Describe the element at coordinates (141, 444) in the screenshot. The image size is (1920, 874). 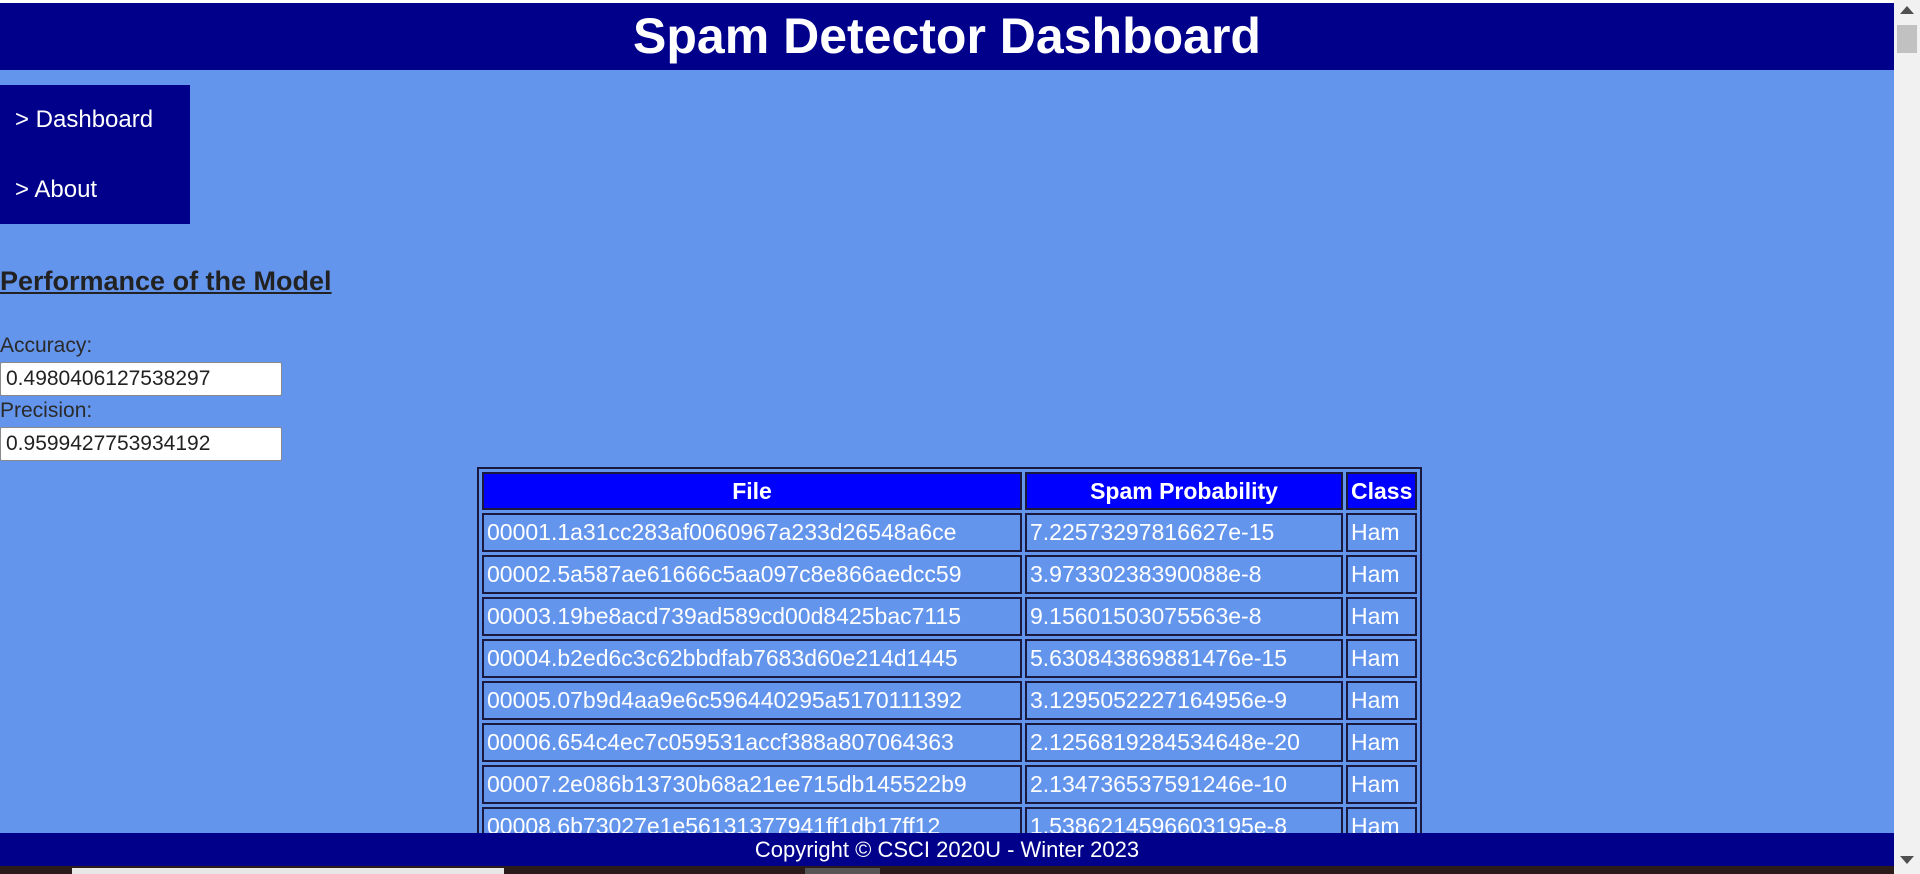
I see `precision-field` at that location.